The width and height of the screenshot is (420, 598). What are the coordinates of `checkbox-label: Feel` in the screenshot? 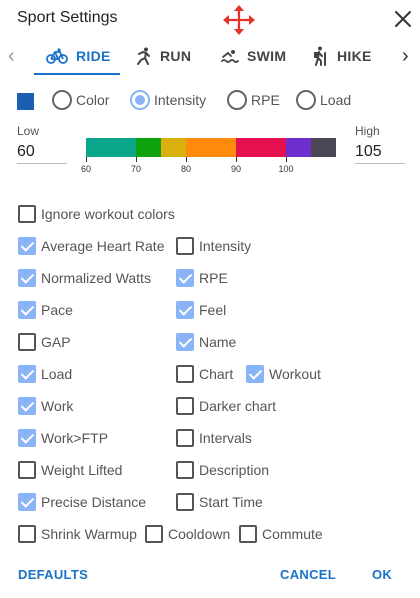 It's located at (213, 310).